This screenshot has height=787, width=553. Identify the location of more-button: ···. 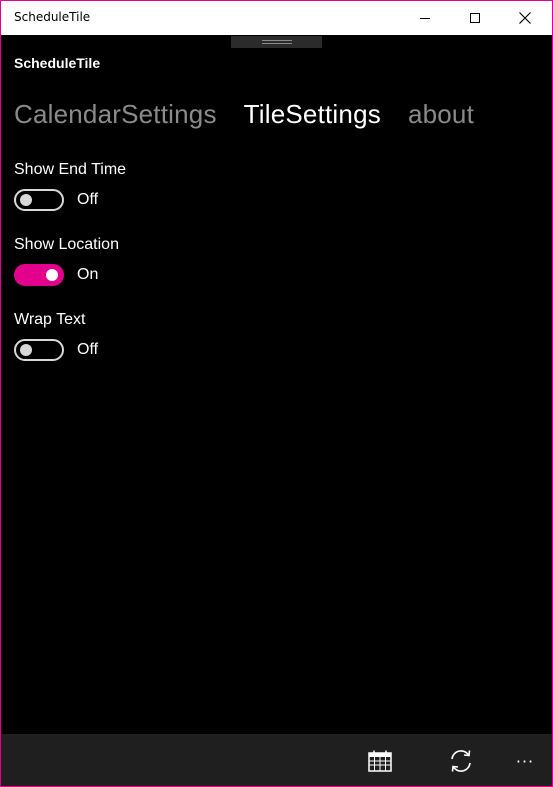
(525, 761).